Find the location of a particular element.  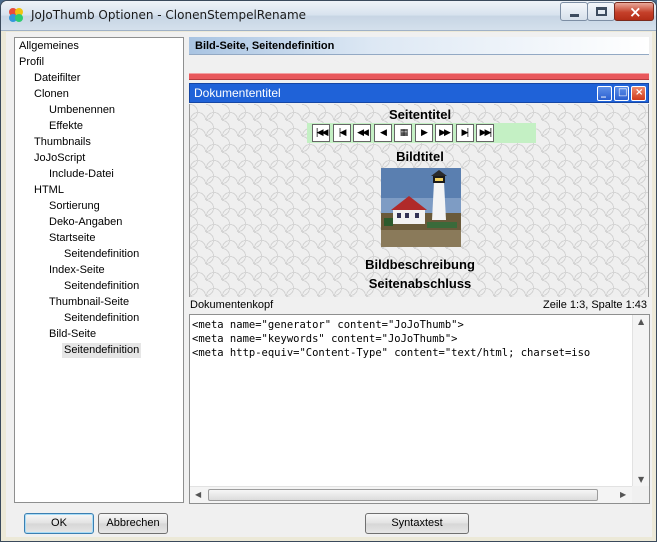

preview-maximize-icon: □ is located at coordinates (621, 93).